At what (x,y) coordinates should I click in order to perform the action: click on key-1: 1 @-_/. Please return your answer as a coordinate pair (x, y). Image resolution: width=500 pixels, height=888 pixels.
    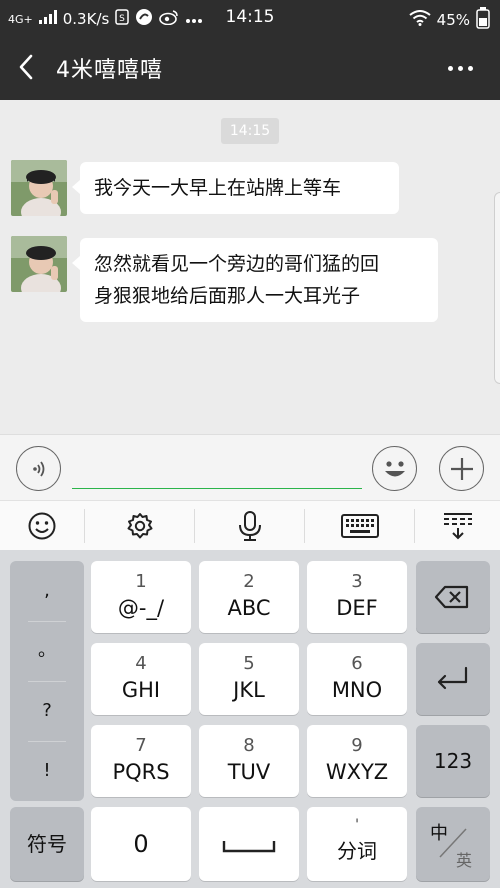
    Looking at the image, I should click on (141, 597).